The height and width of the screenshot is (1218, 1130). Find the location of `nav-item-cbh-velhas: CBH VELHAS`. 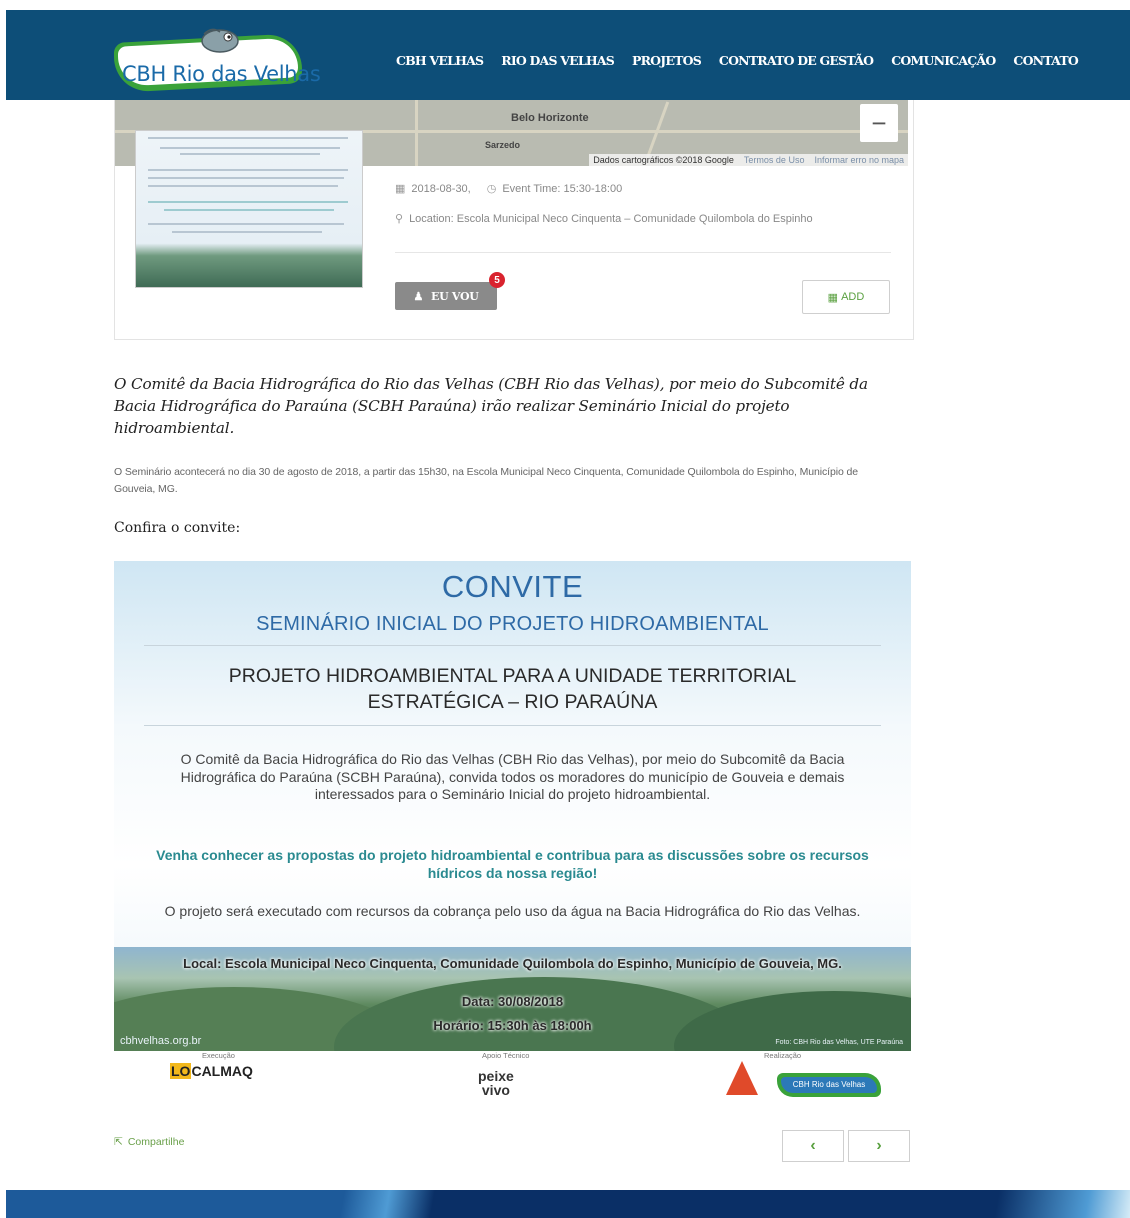

nav-item-cbh-velhas: CBH VELHAS is located at coordinates (440, 60).